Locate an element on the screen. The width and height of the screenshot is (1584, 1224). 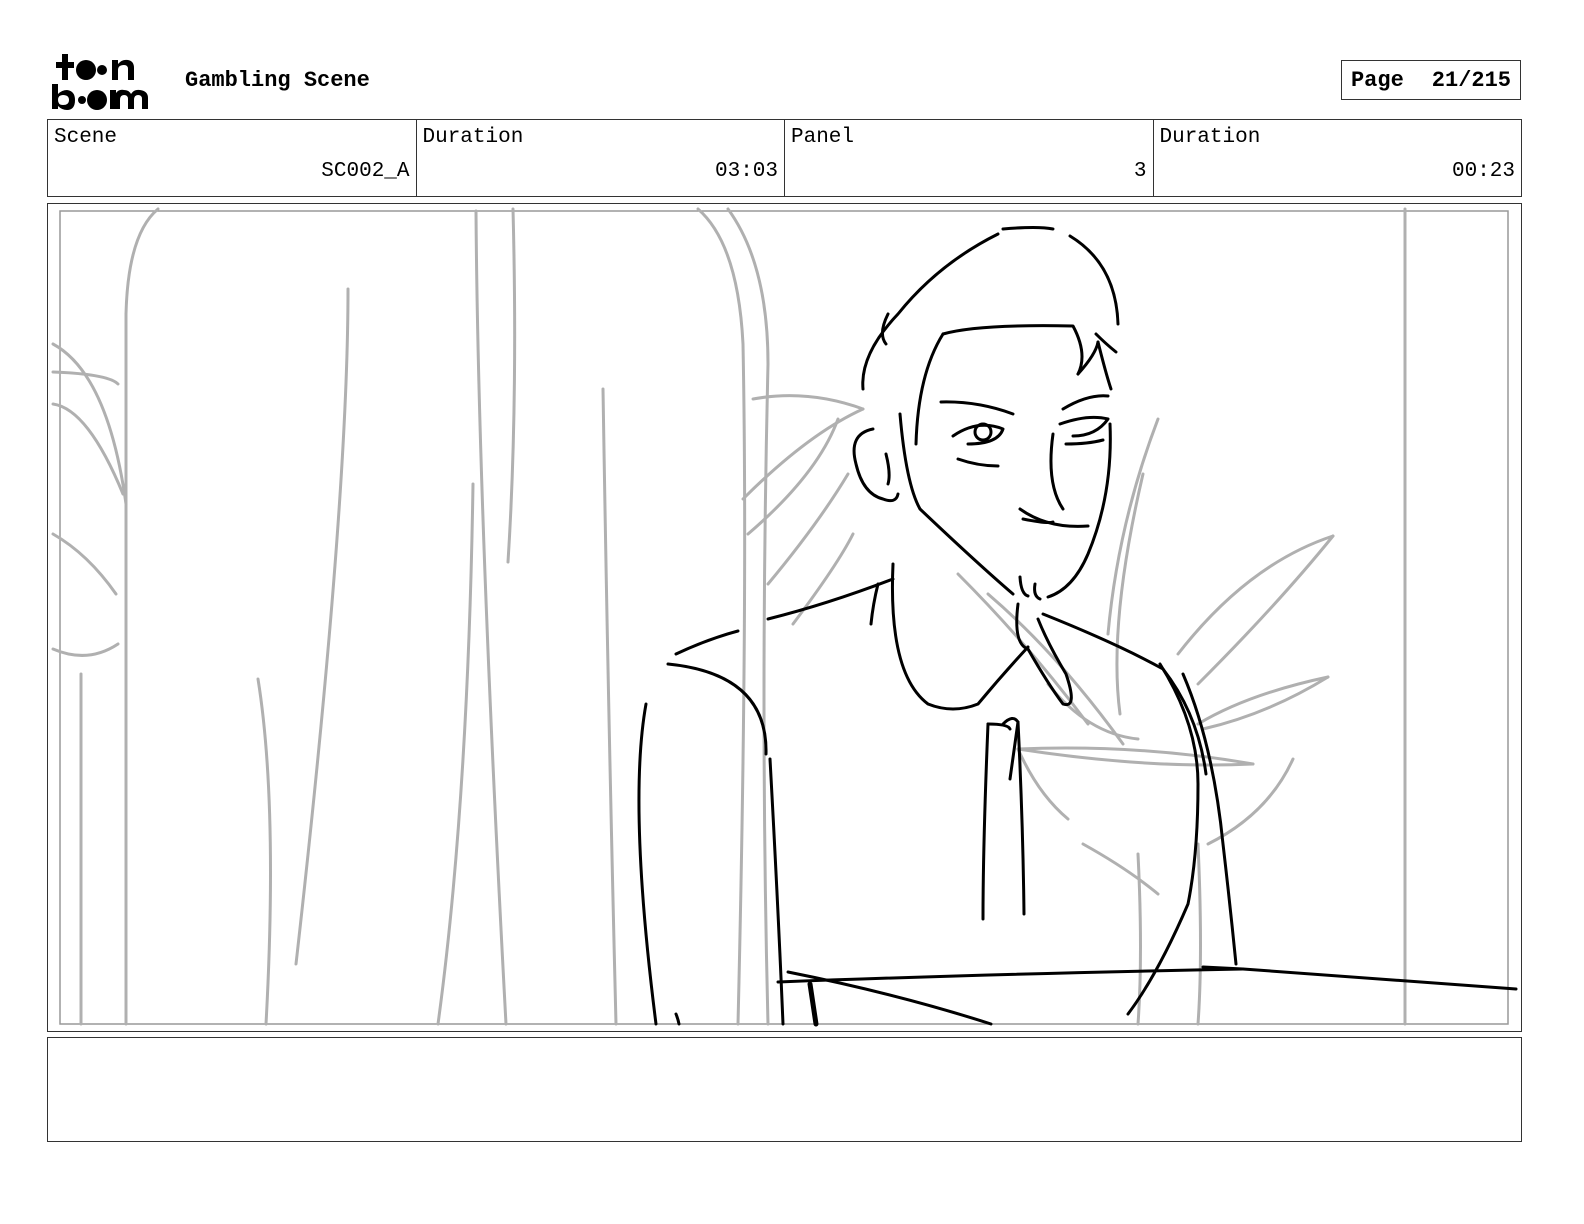
panel-cell: Panel 3 is located at coordinates (968, 158).